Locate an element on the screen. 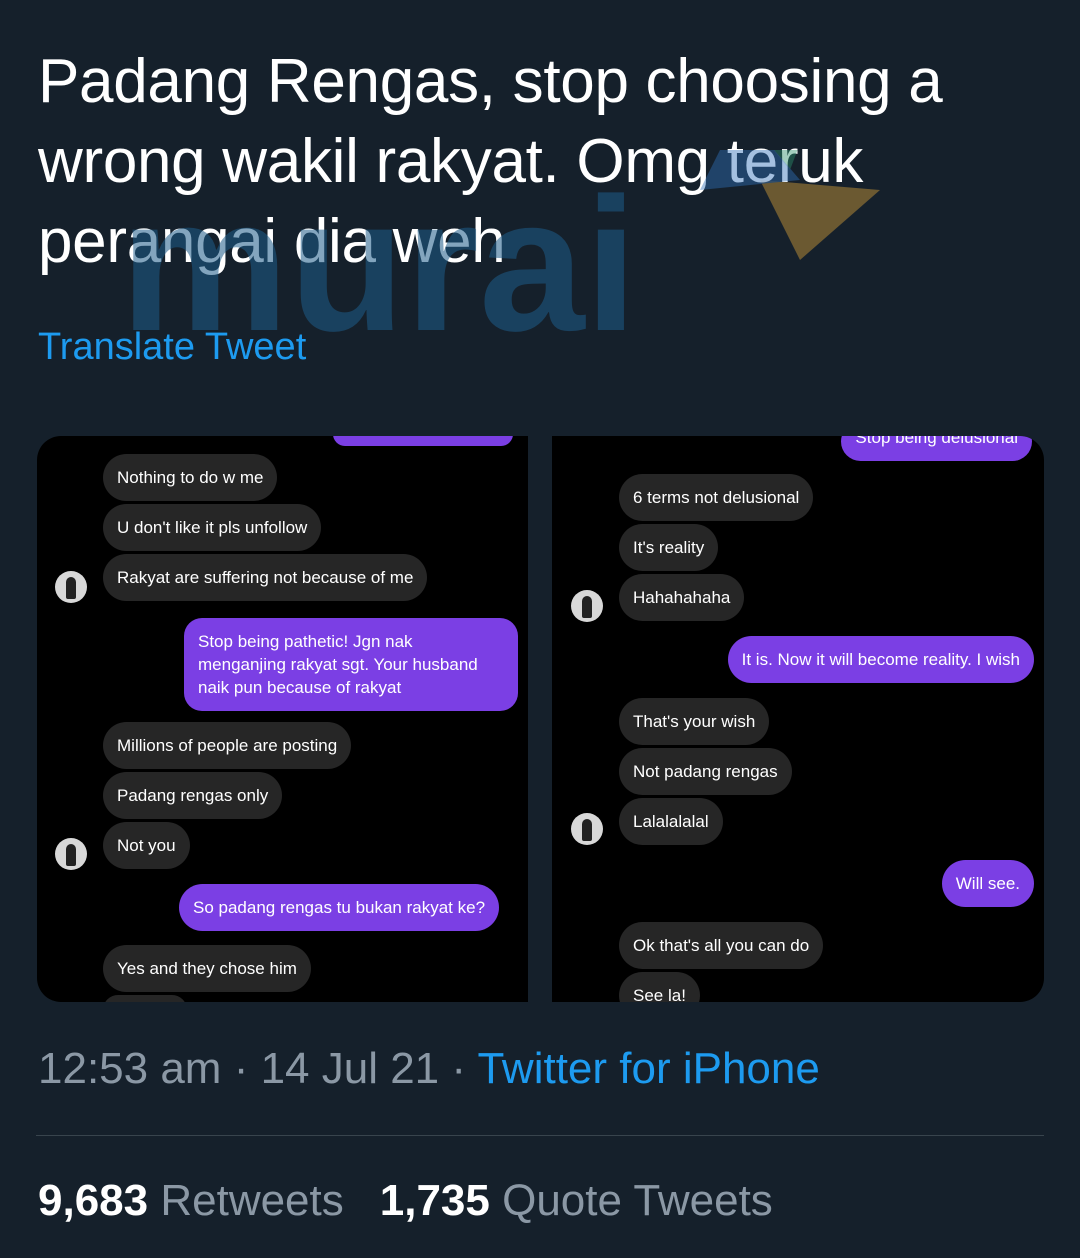 The image size is (1080, 1258). message-bubble: Not you is located at coordinates (146, 845).